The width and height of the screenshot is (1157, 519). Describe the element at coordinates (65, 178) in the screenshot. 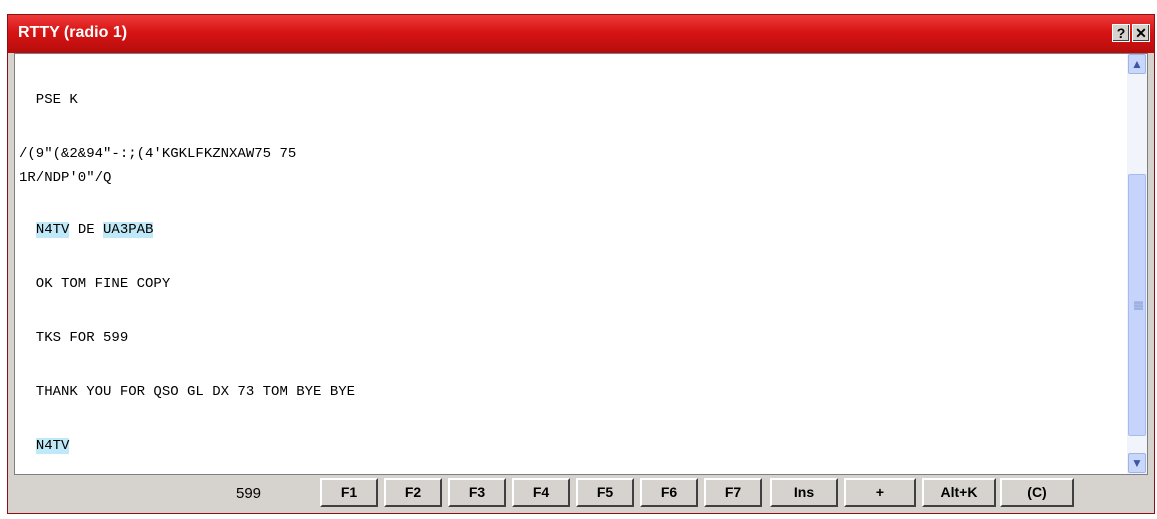

I see `receive-line: 1R/NDP'0"/Q` at that location.